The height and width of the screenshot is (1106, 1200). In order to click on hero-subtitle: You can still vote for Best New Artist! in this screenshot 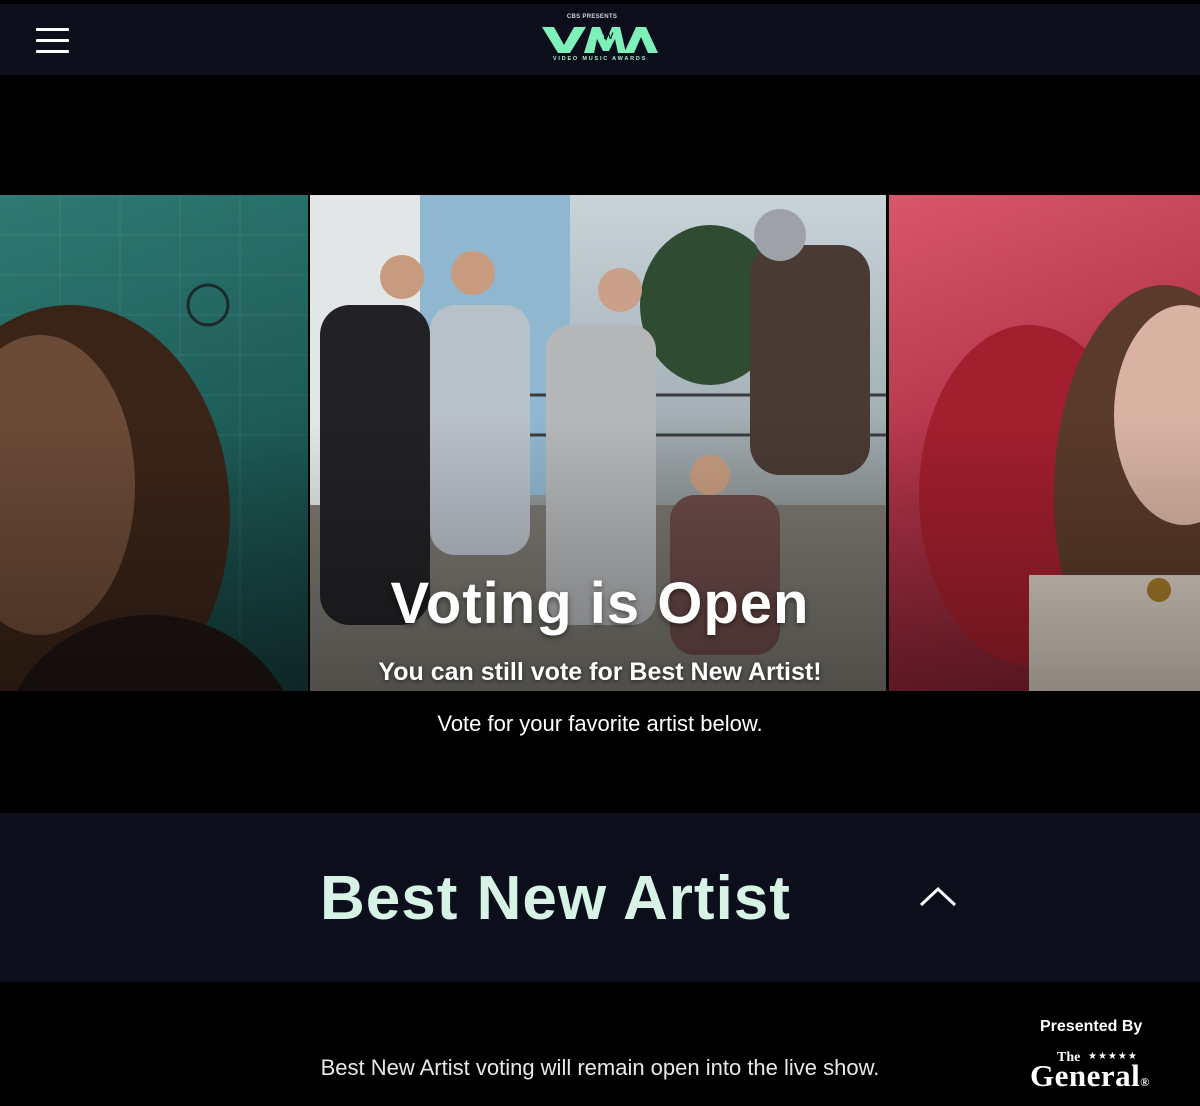, I will do `click(600, 672)`.